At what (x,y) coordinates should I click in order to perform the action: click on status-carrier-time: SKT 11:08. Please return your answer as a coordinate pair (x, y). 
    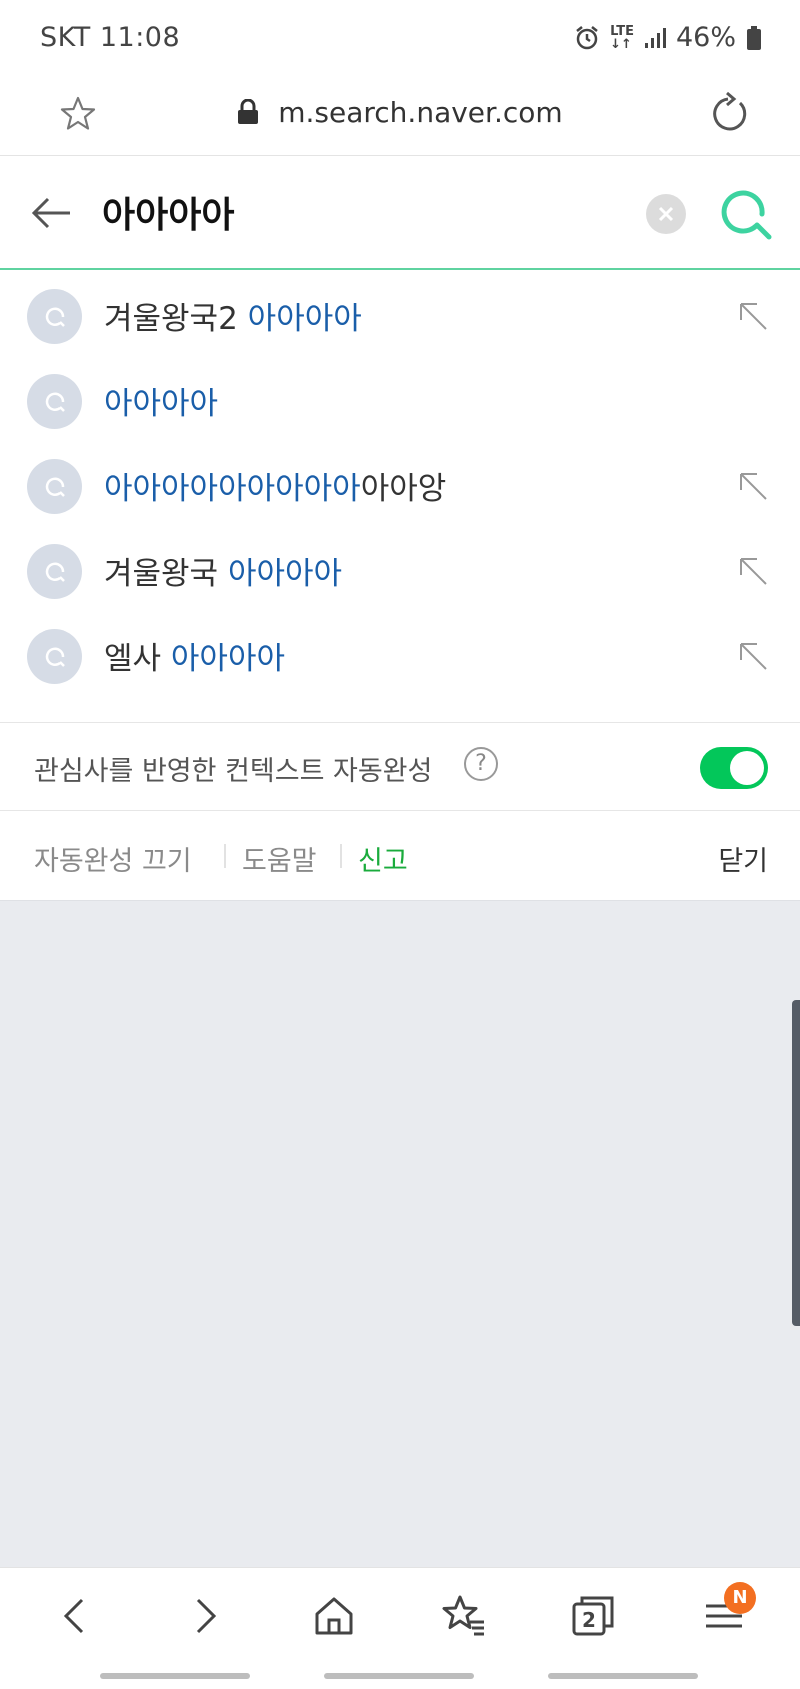
    Looking at the image, I should click on (110, 37).